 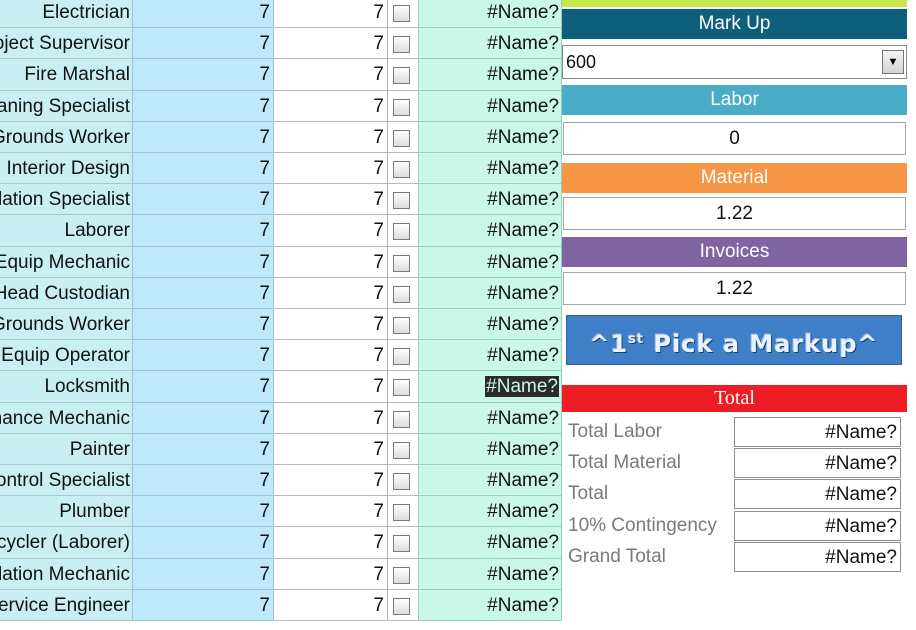 I want to click on trade-cell: Electrician, so click(x=66, y=14).